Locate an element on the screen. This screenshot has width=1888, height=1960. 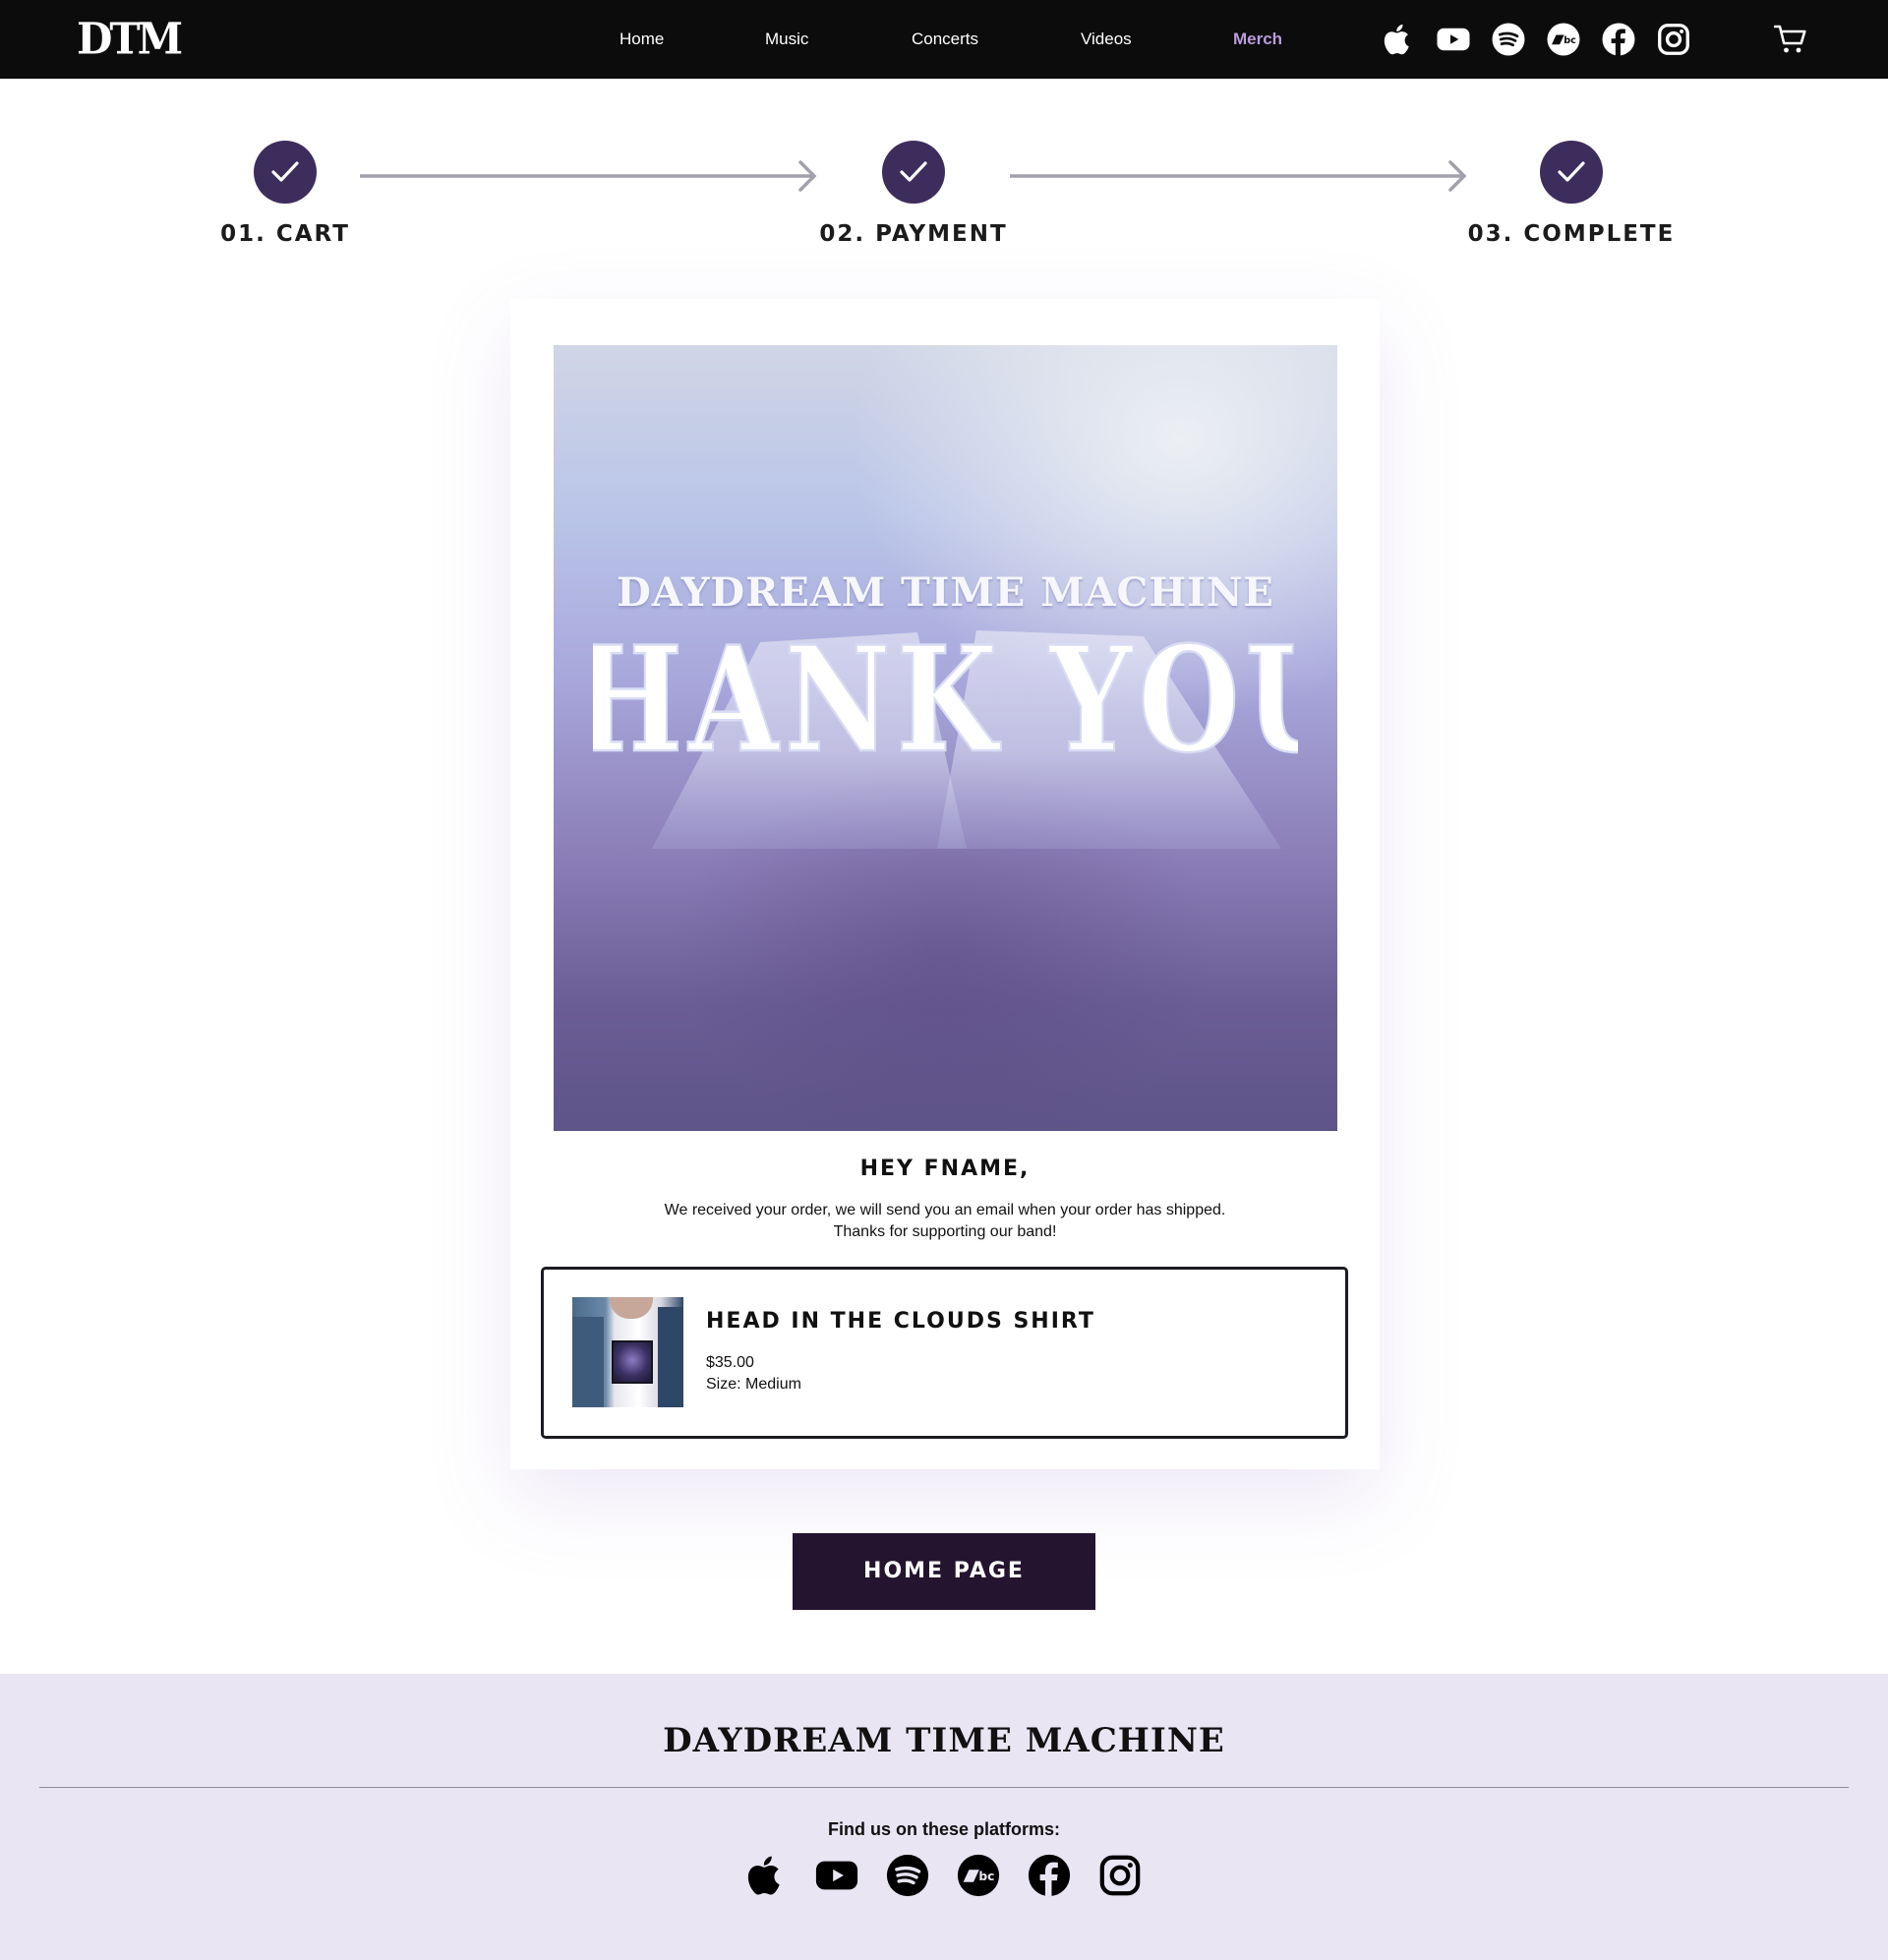
footer-divider is located at coordinates (944, 1788).